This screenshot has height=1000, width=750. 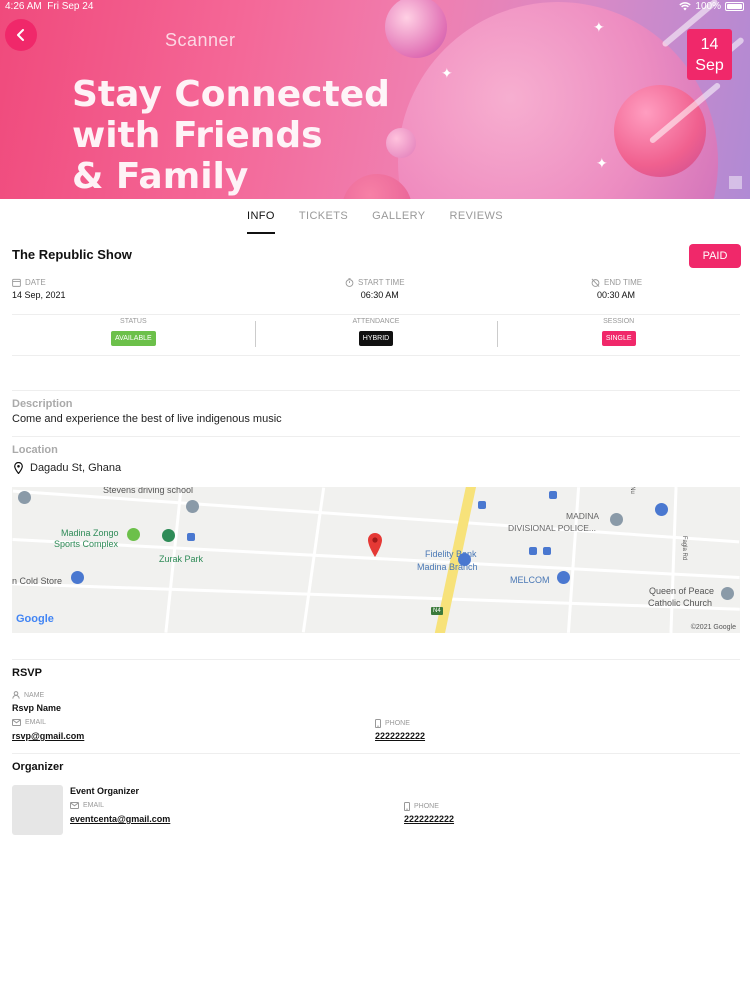 What do you see at coordinates (421, 806) in the screenshot?
I see `organizer-phone-label: PHONE` at bounding box center [421, 806].